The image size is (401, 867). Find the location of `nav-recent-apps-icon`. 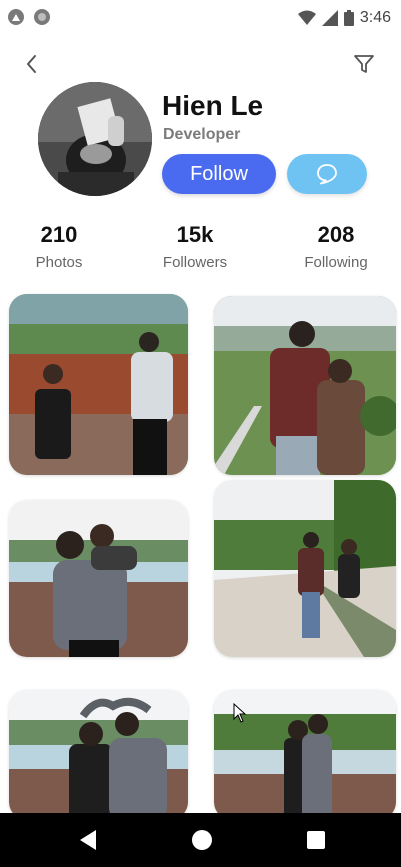

nav-recent-apps-icon is located at coordinates (316, 840).